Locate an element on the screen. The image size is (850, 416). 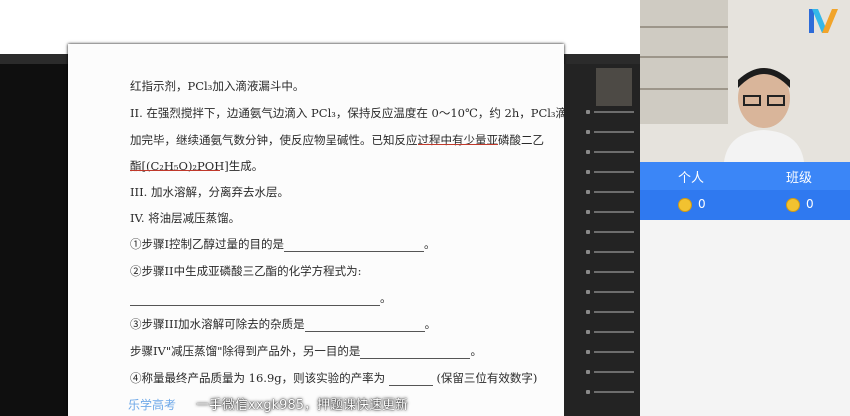
question-3b-text: 步骤IV"减压蒸馏"除得到产品外，另一目的是 is located at coordinates (245, 351).